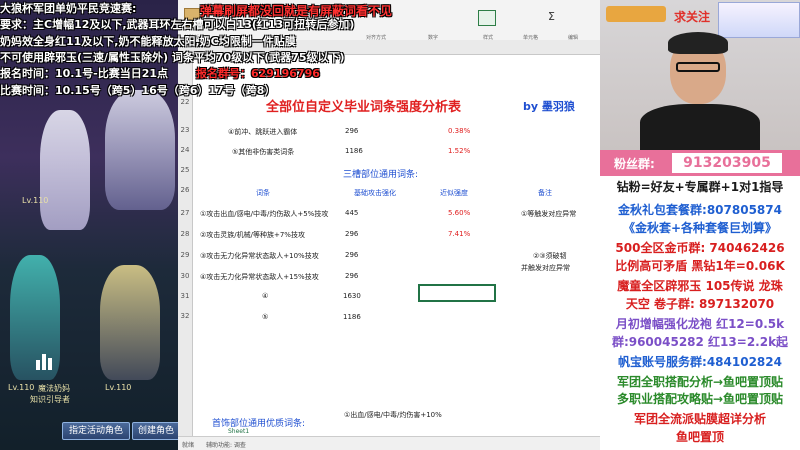 The image size is (800, 450). I want to click on bottom-entry: ①出血/感电/中毒/灼伤害+10%, so click(393, 415).